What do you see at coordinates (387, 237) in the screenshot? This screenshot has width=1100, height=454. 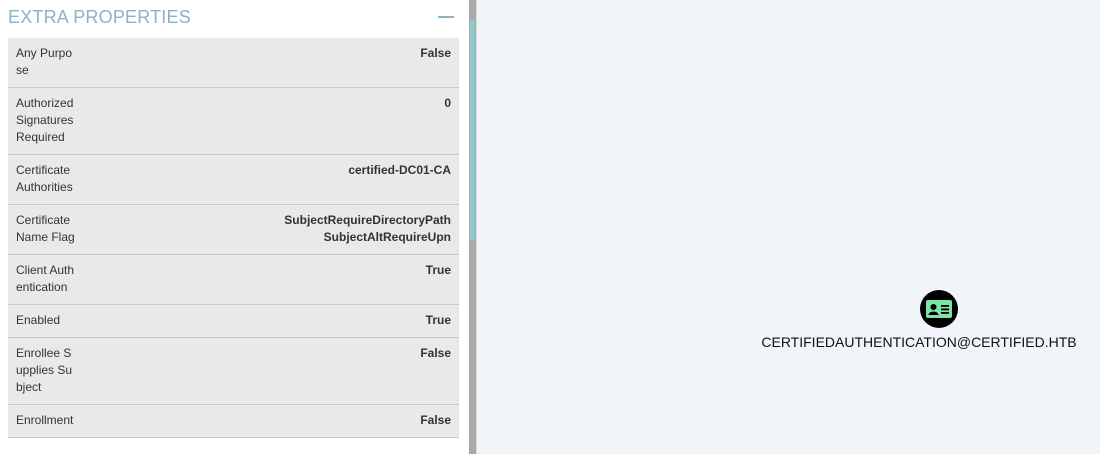 I see `property-value-line: SubjectAltRequireUpn` at bounding box center [387, 237].